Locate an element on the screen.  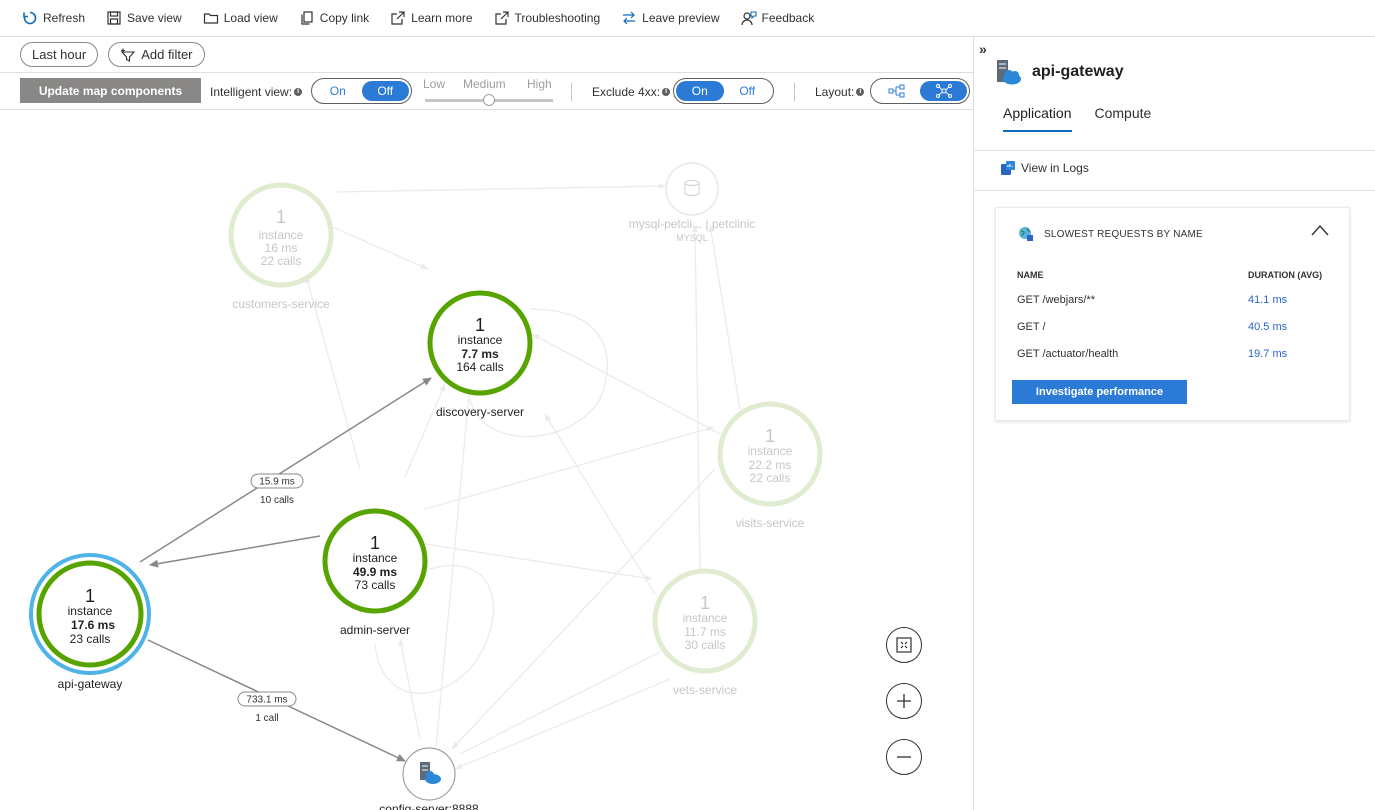
exclude-4xx-toggle: On Off is located at coordinates (723, 91).